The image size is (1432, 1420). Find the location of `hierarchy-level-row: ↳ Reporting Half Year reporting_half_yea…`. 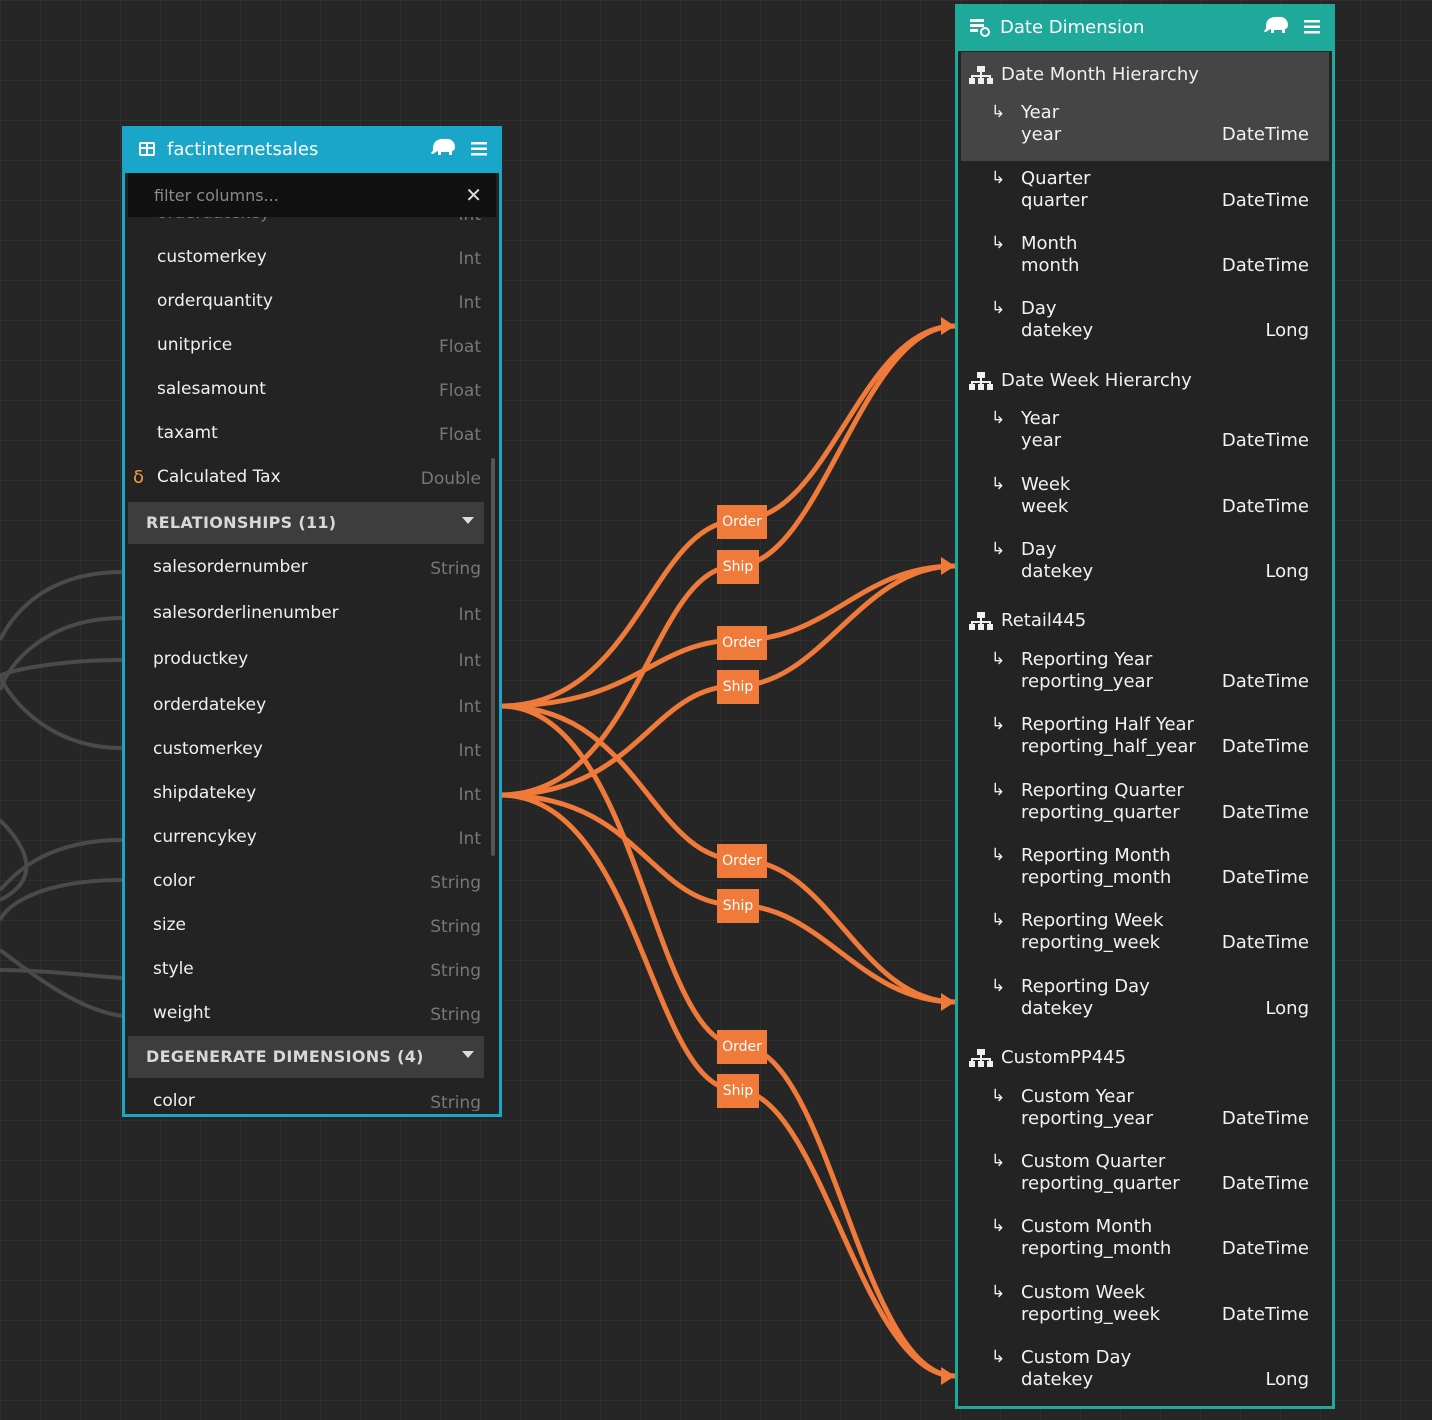

hierarchy-level-row: ↳ Reporting Half Year reporting_half_yea… is located at coordinates (1145, 740).